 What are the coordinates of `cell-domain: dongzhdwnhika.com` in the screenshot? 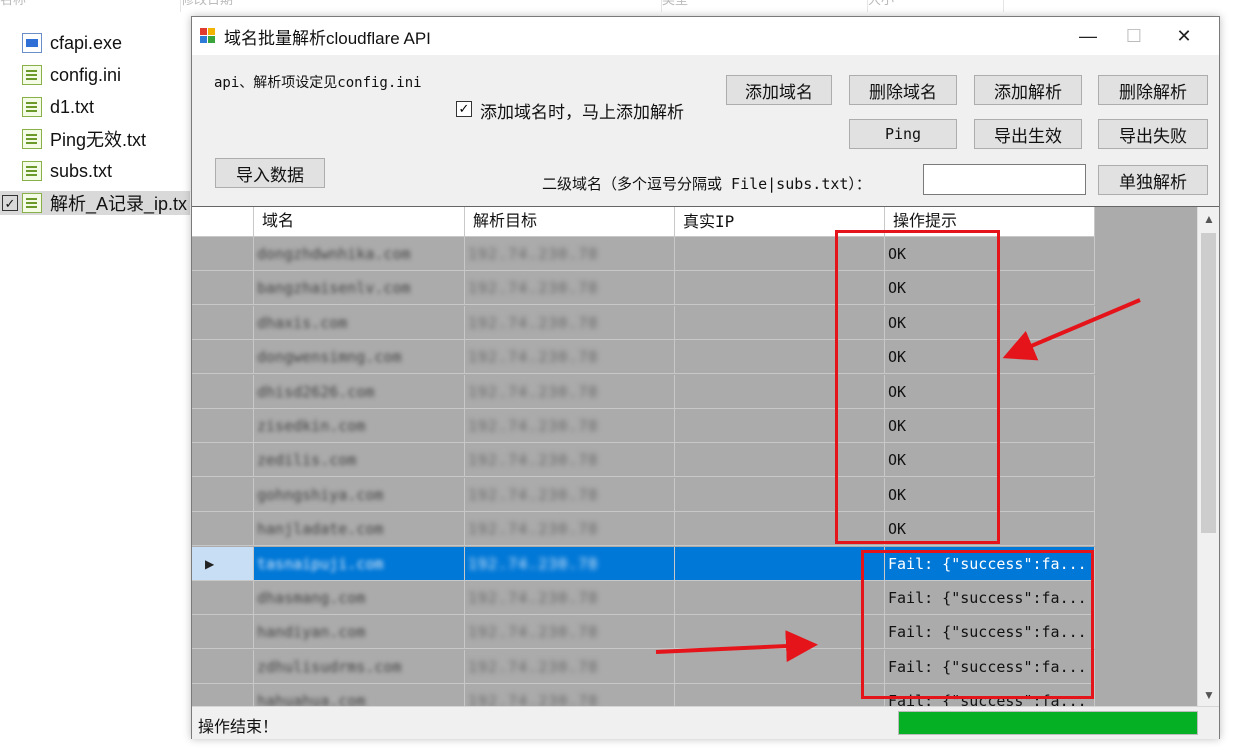 It's located at (359, 254).